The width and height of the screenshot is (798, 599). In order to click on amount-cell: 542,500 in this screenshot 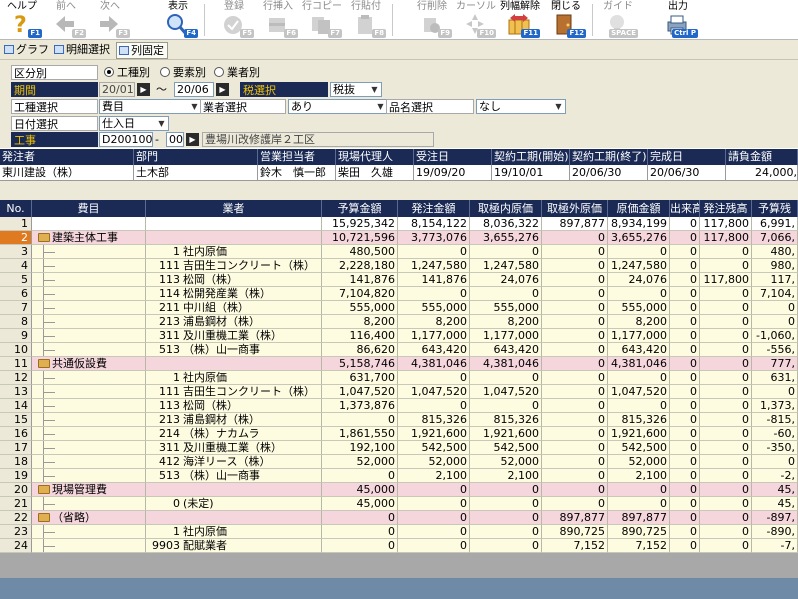, I will do `click(639, 448)`.